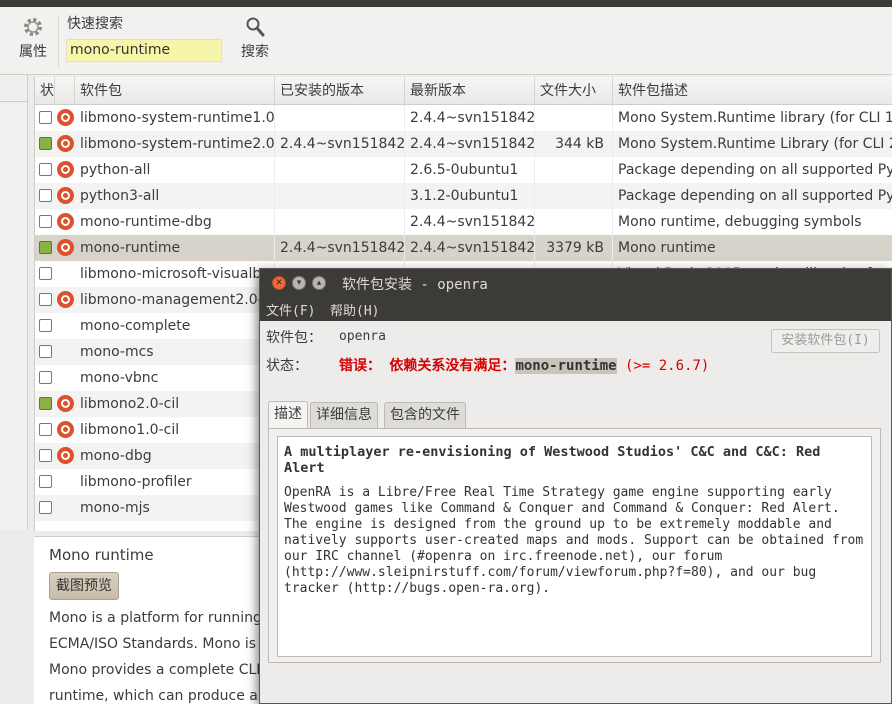 The height and width of the screenshot is (704, 892). What do you see at coordinates (663, 366) in the screenshot?
I see `status-version: (>= 2.6.7)` at bounding box center [663, 366].